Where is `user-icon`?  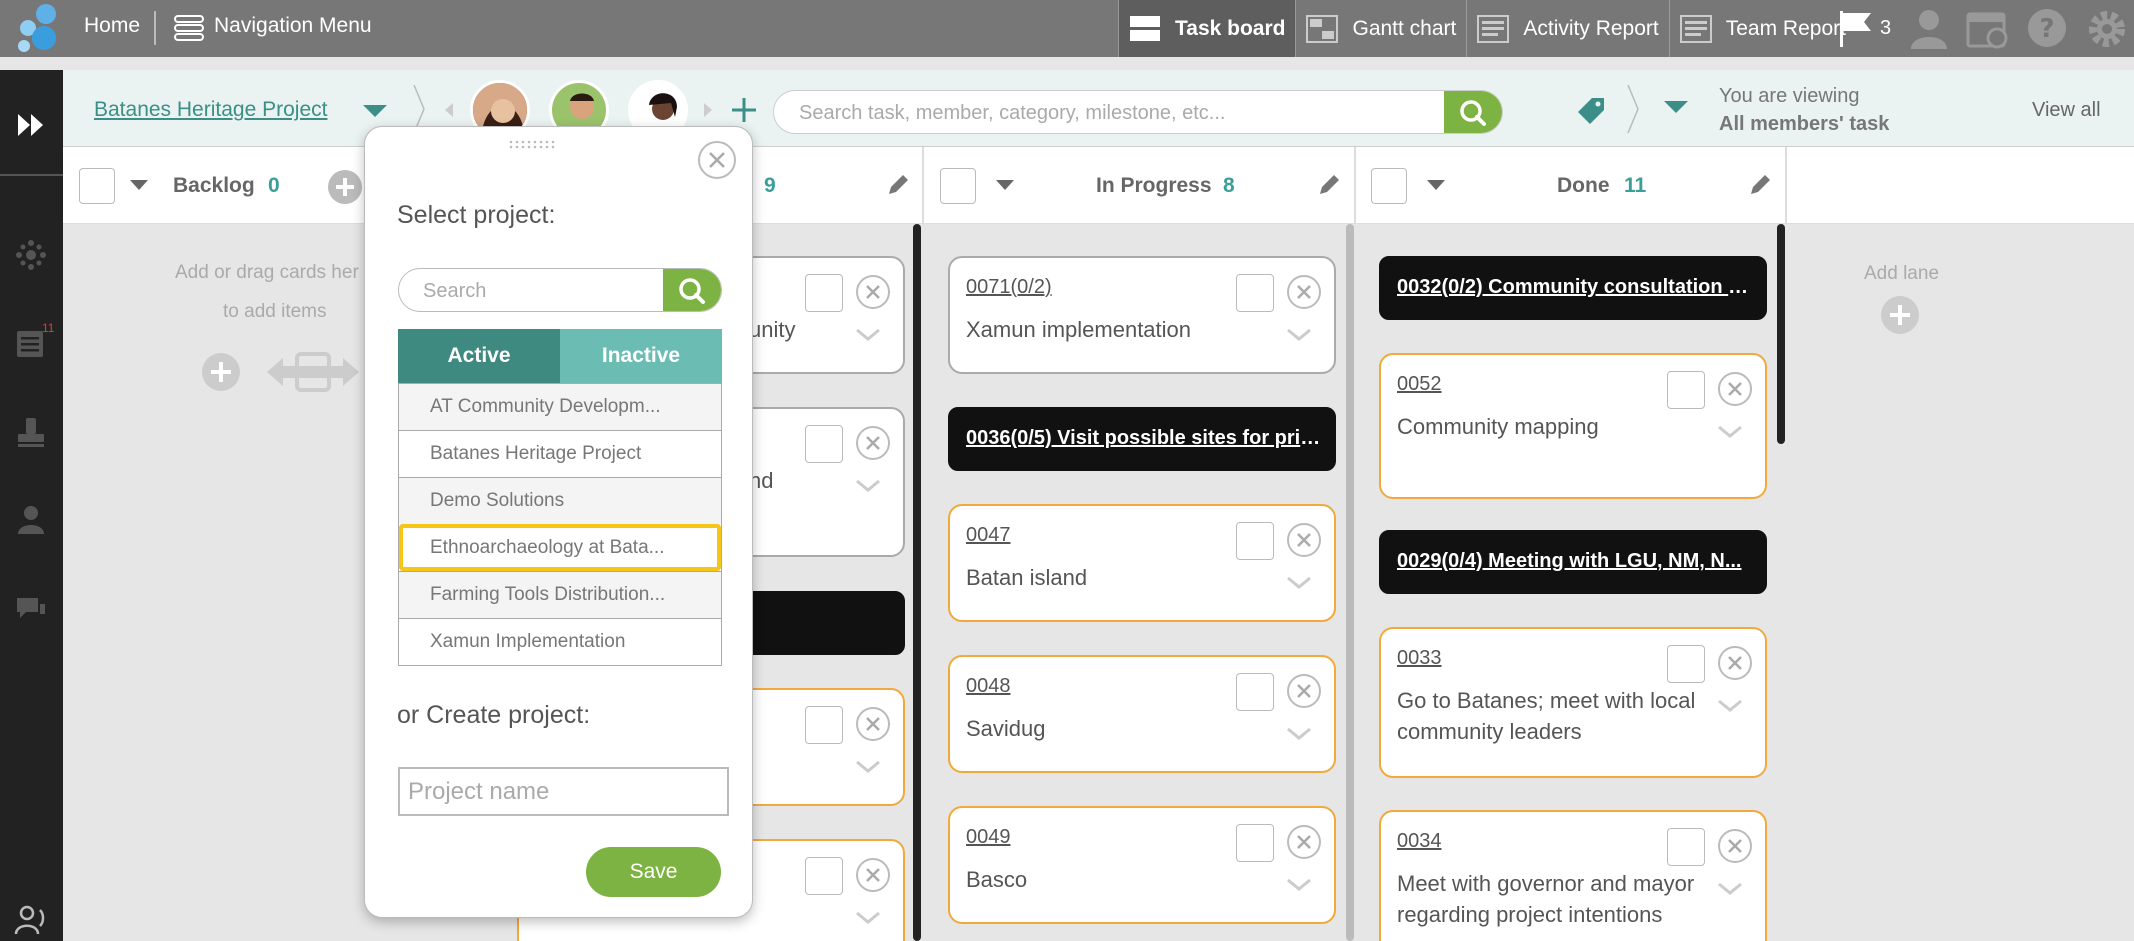
user-icon is located at coordinates (31, 519).